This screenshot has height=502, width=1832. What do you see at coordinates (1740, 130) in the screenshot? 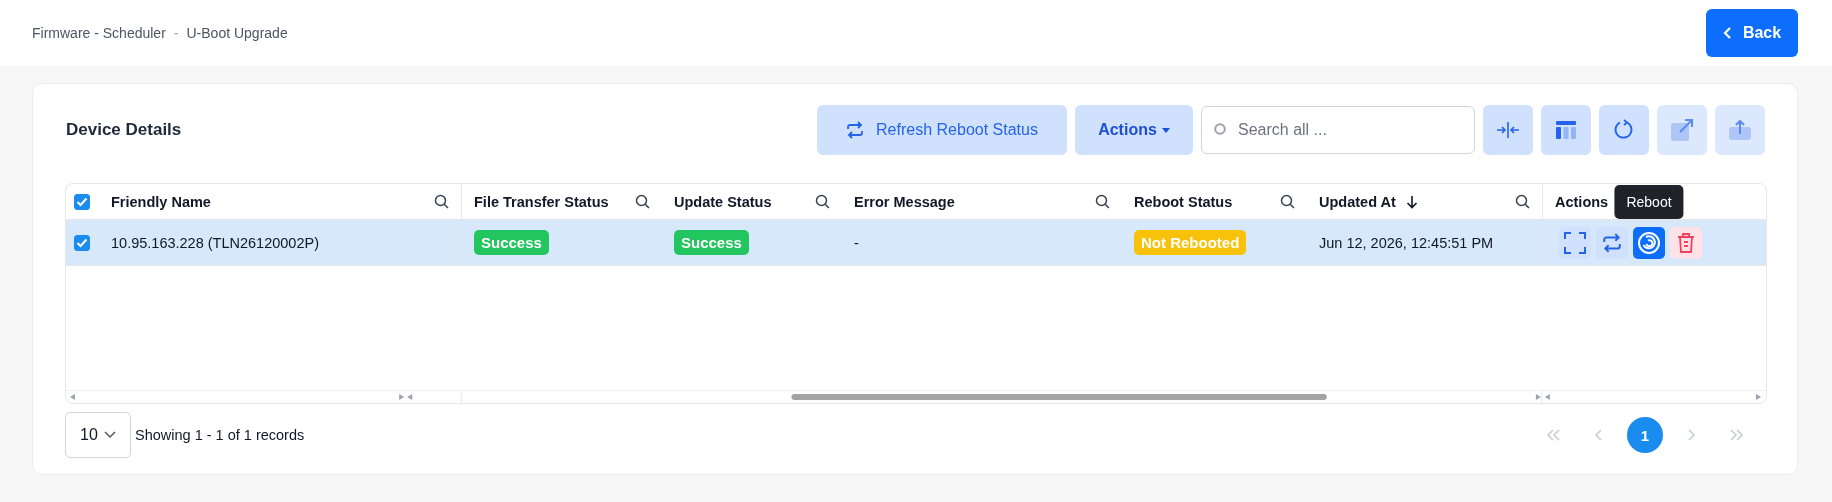
I see `upload-icon` at bounding box center [1740, 130].